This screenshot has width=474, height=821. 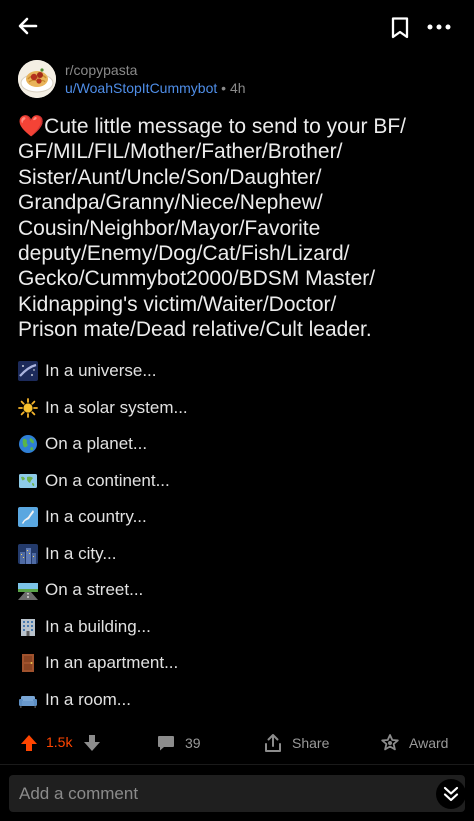 What do you see at coordinates (28, 407) in the screenshot?
I see `sun-icon` at bounding box center [28, 407].